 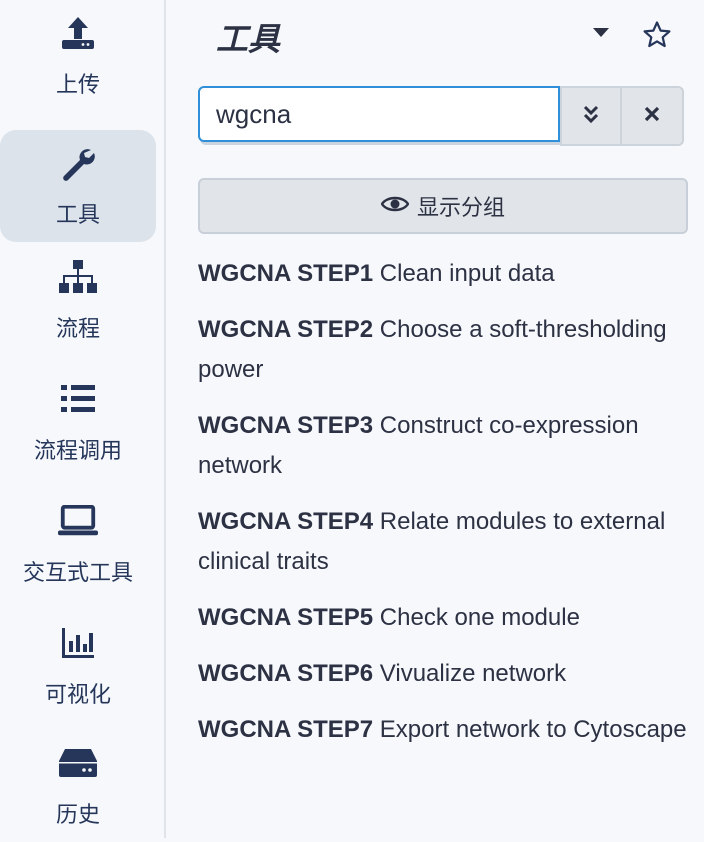 I want to click on nav-label: 历史, so click(x=77, y=815).